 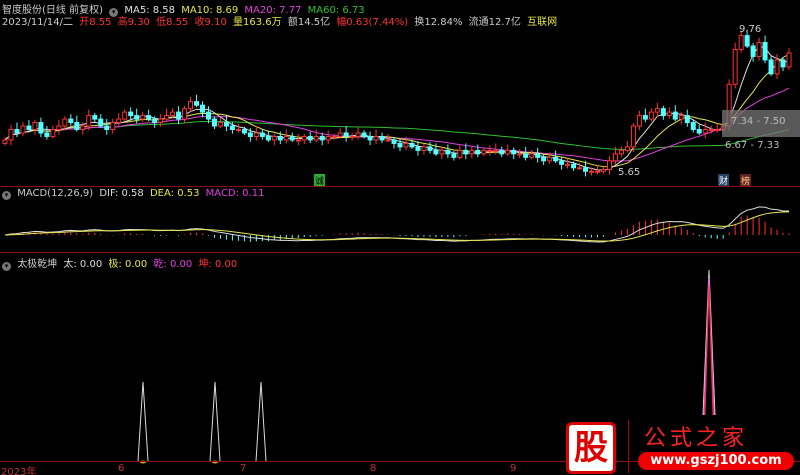 What do you see at coordinates (716, 461) in the screenshot?
I see `logo-url: www.gszj100.com` at bounding box center [716, 461].